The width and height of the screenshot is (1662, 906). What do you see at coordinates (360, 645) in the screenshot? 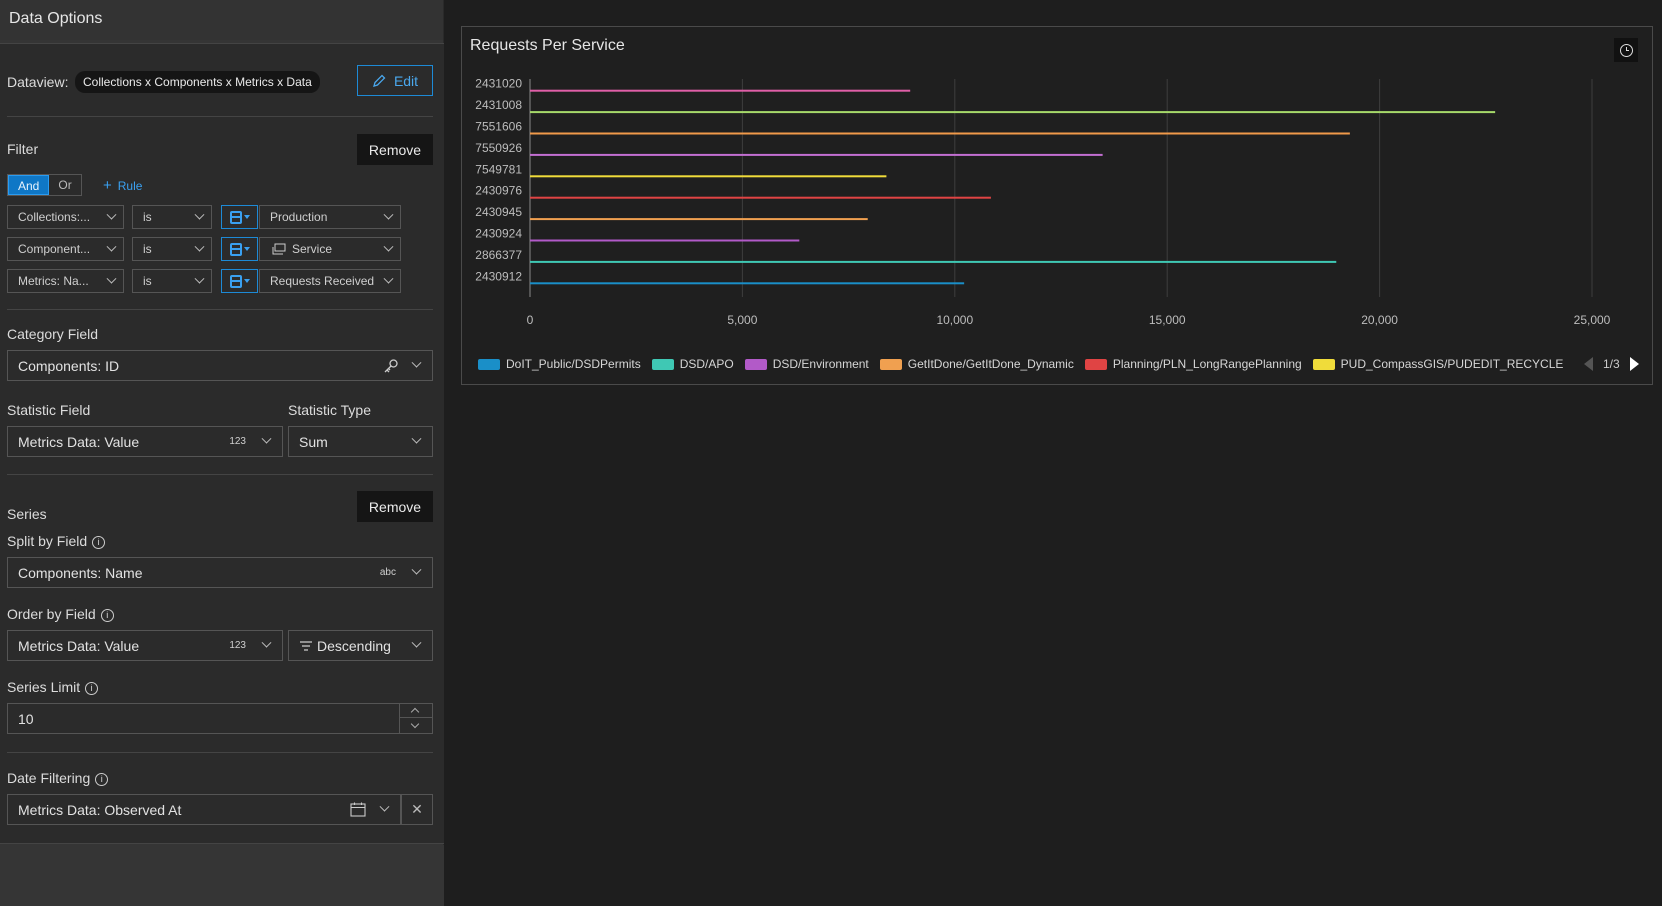
I see `order-direction-select: Descending` at bounding box center [360, 645].